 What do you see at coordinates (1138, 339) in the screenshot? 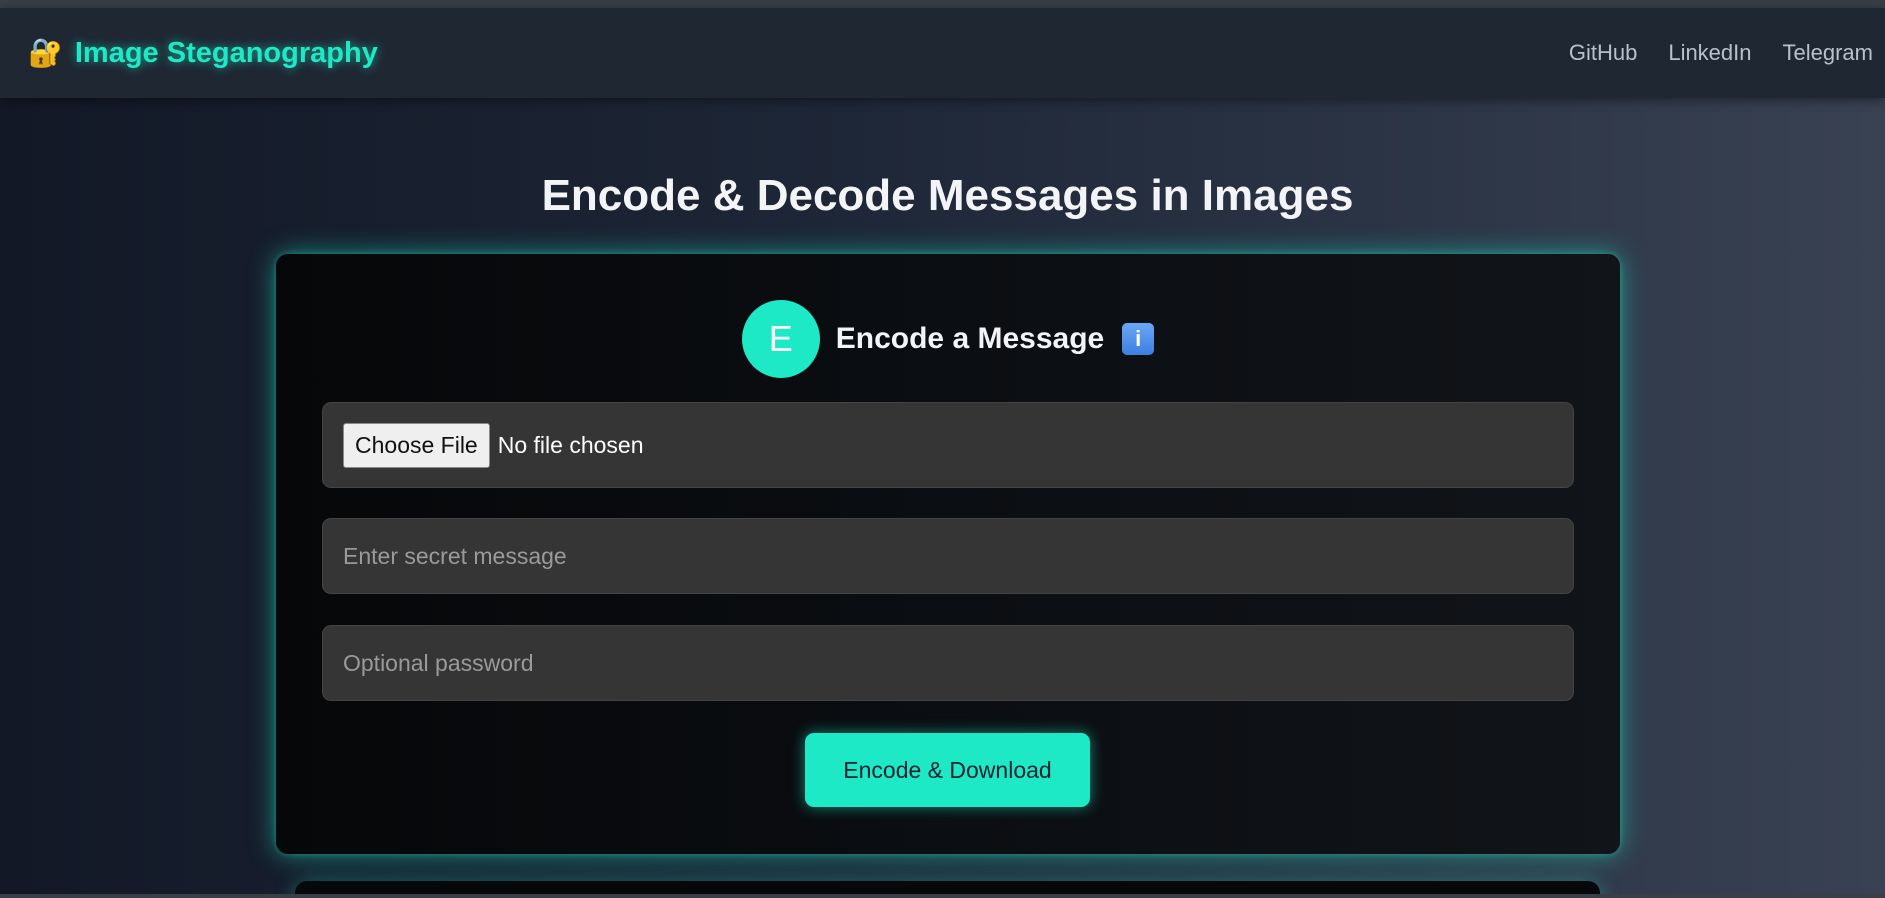
I see `info-icon: i` at bounding box center [1138, 339].